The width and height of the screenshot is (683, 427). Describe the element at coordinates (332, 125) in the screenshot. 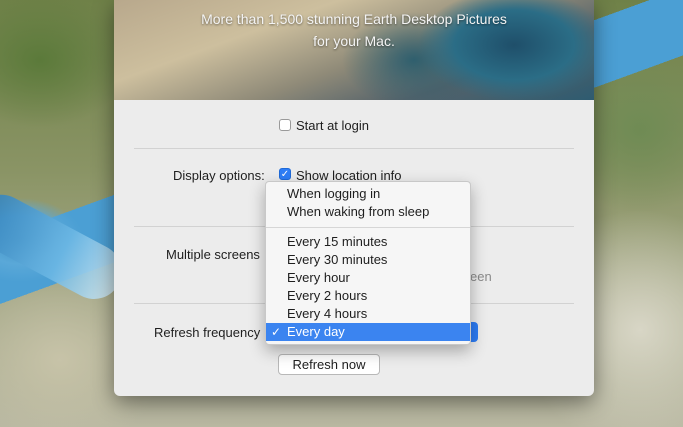

I see `start-at-login-label: Start at login` at that location.